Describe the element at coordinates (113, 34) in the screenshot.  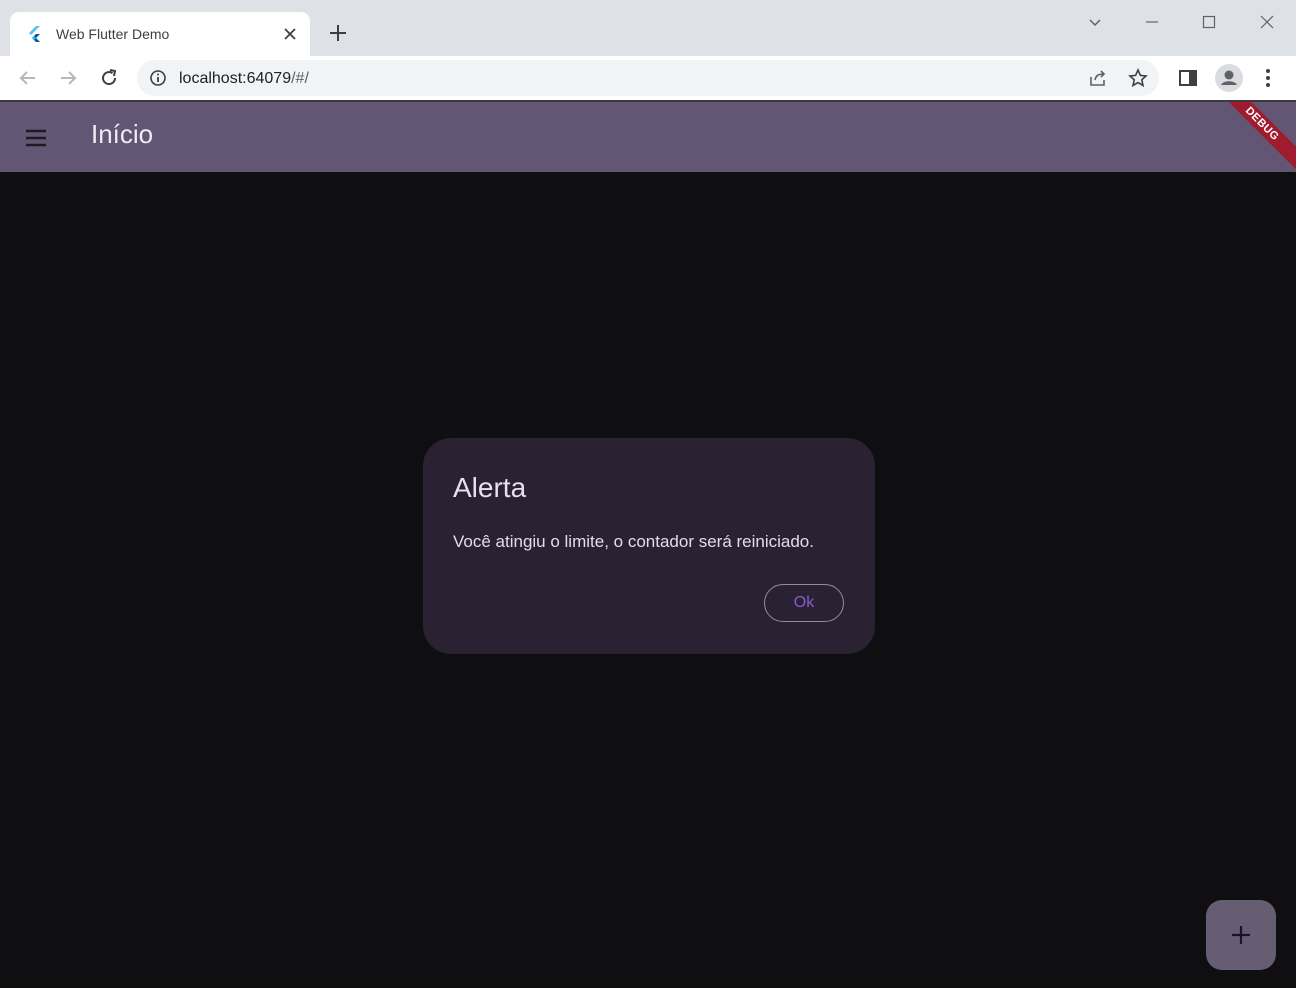
I see `tab-title: Web Flutter Demo` at that location.